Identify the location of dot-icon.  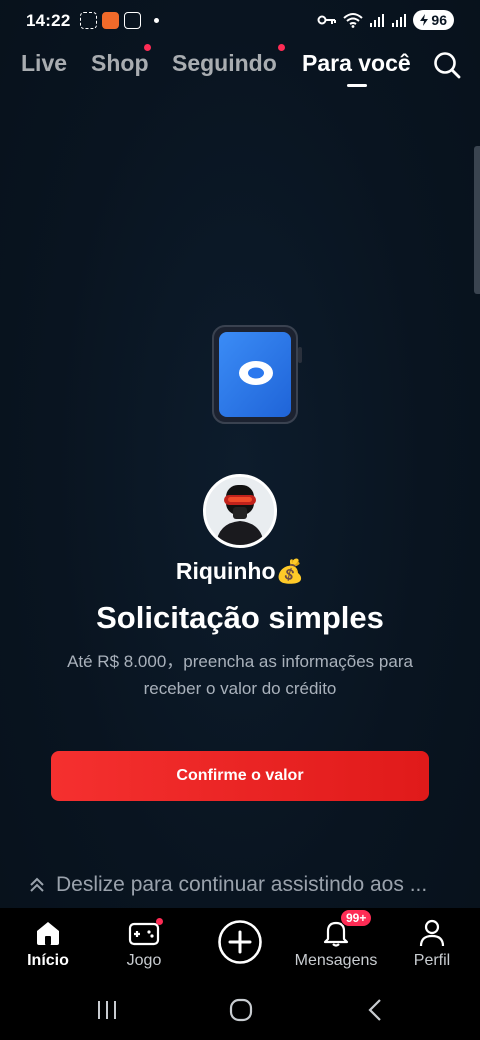
(156, 20).